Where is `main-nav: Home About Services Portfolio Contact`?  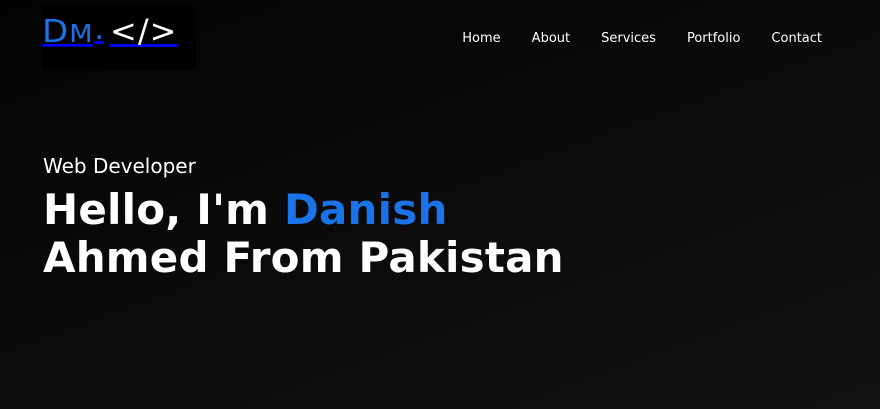
main-nav: Home About Services Portfolio Contact is located at coordinates (626, 39).